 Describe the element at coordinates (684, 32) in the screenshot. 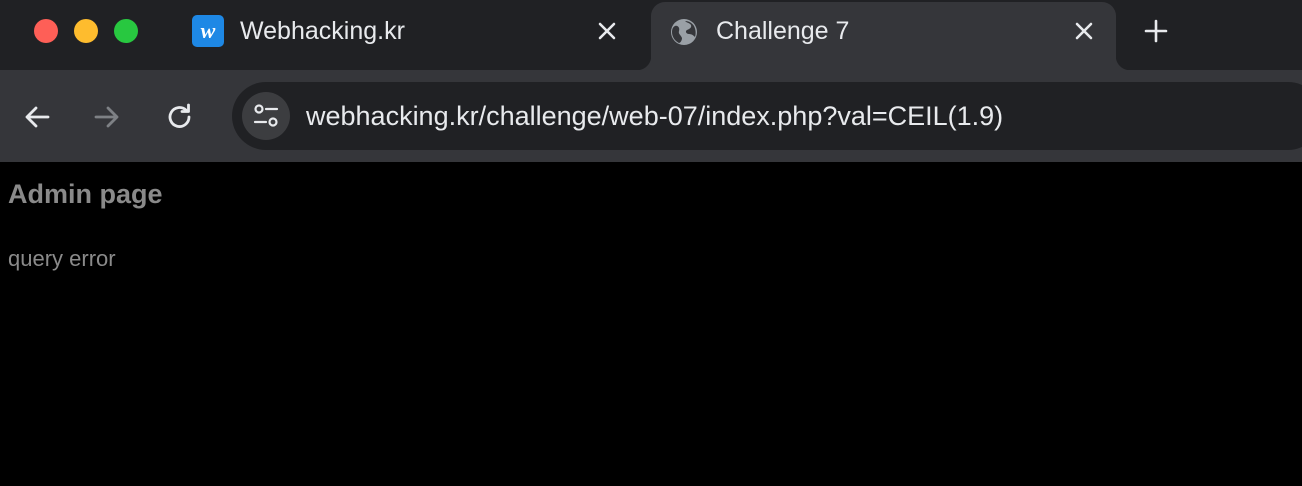

I see `globe-icon` at that location.